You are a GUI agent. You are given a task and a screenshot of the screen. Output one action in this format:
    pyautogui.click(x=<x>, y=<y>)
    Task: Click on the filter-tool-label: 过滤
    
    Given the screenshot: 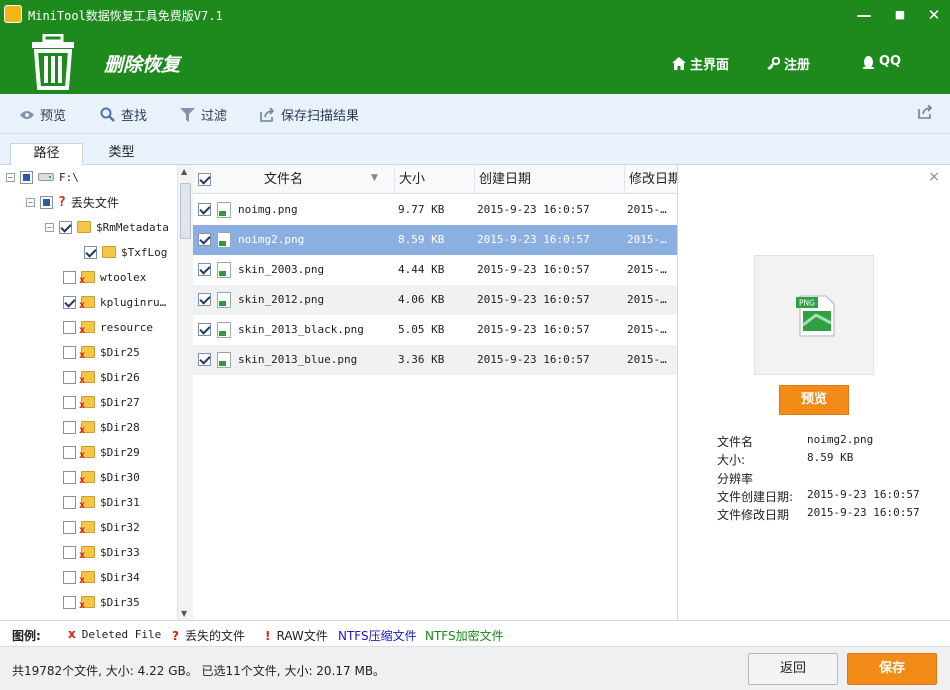 What is the action you would take?
    pyautogui.click(x=214, y=116)
    